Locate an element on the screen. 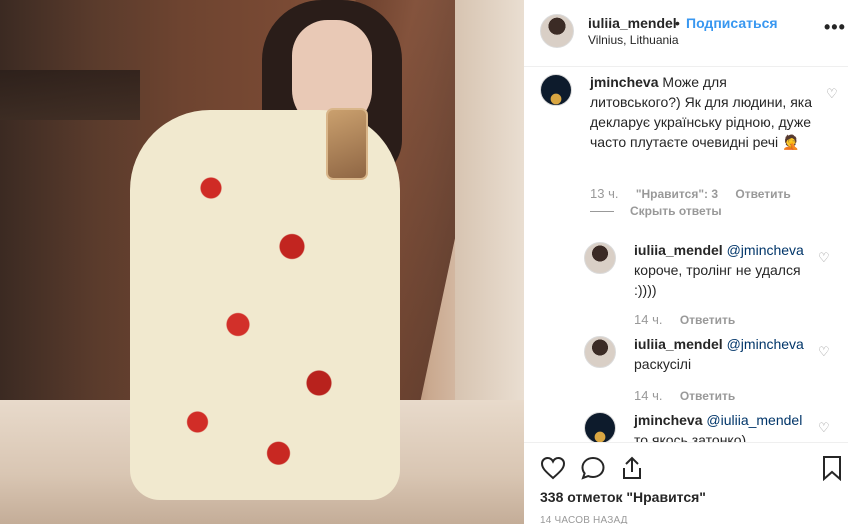  hide-replies-button: Скрыть ответы is located at coordinates (656, 211).